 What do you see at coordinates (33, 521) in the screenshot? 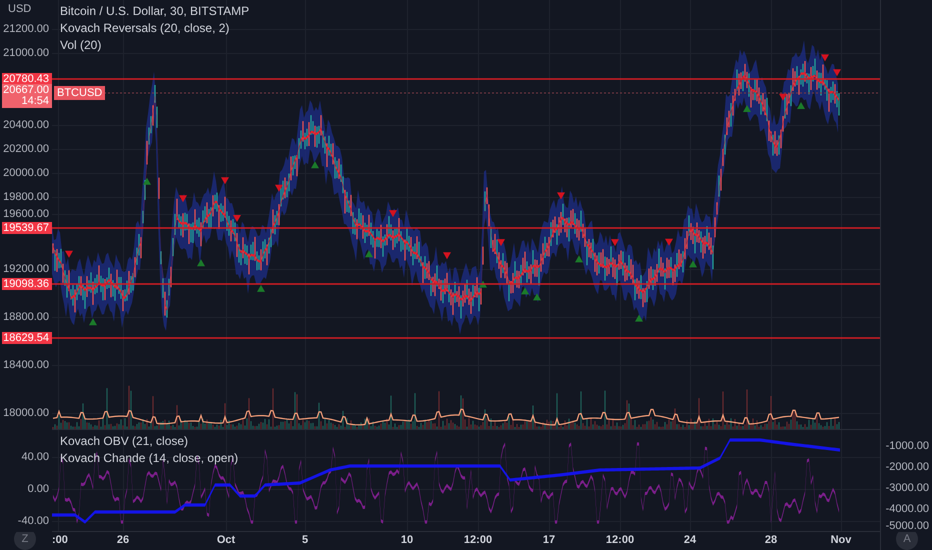
I see `oscillator-tick: -40.00` at bounding box center [33, 521].